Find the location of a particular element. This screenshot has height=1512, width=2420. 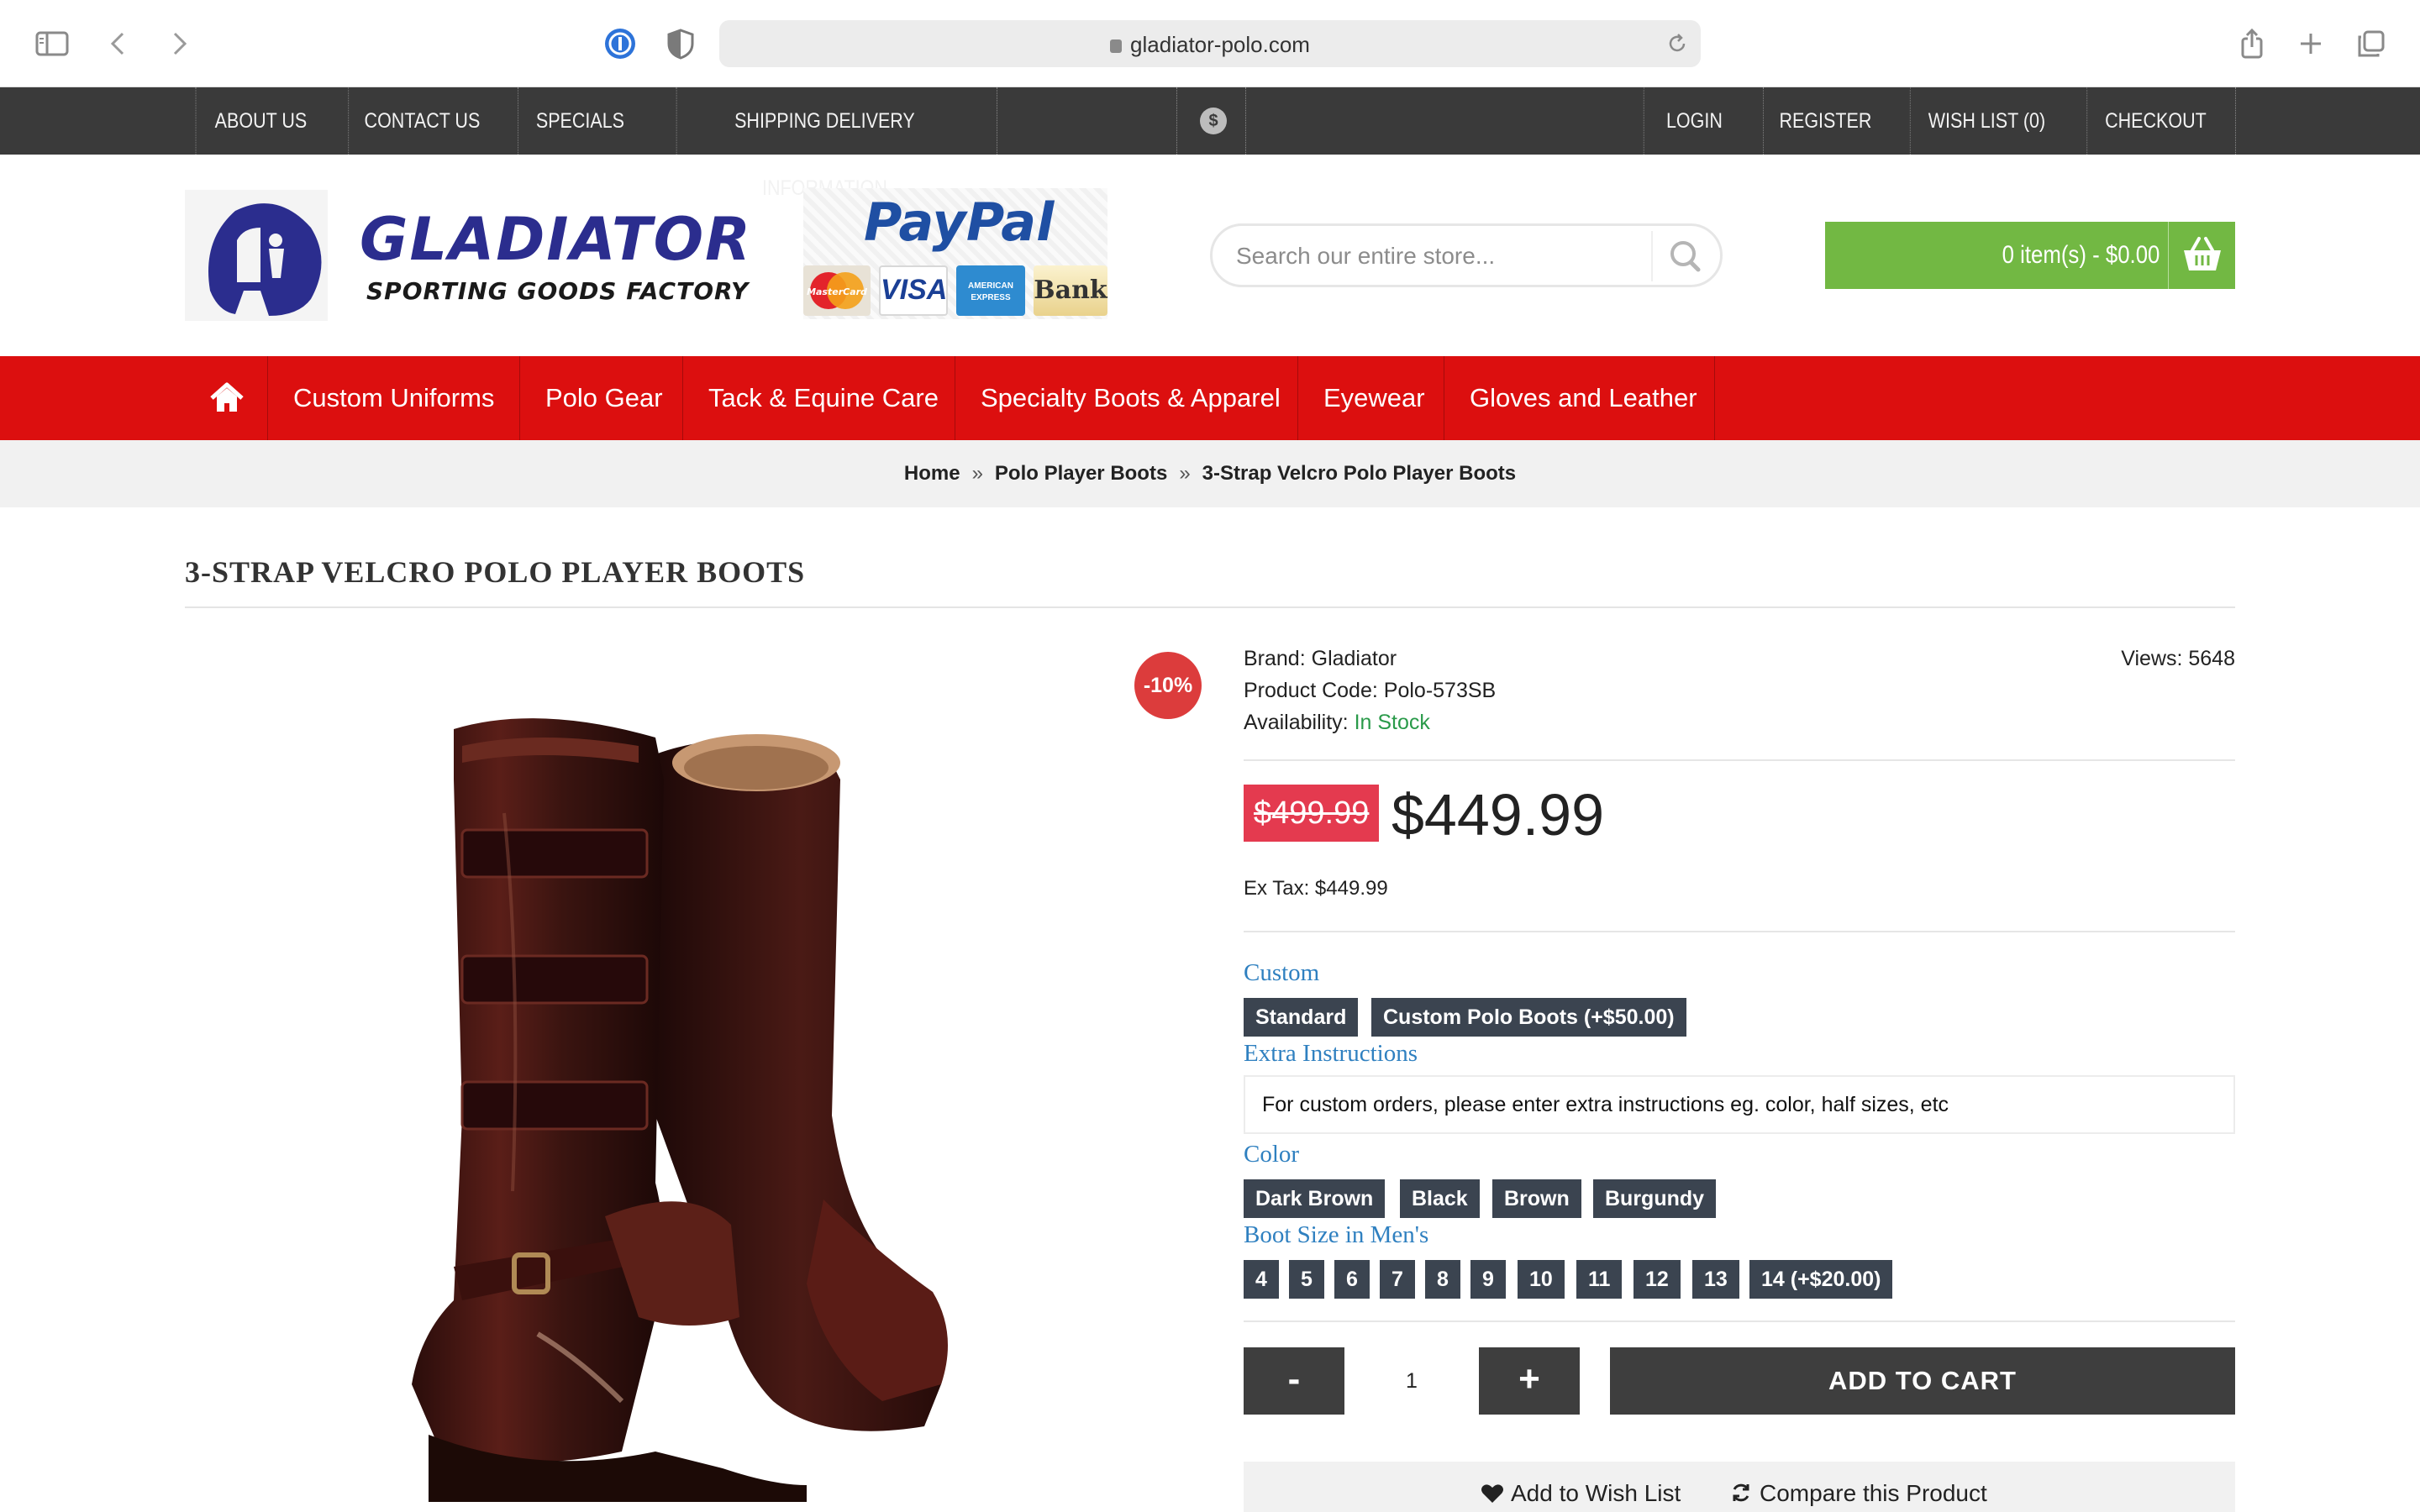

privacy-shield-icon is located at coordinates (680, 43).